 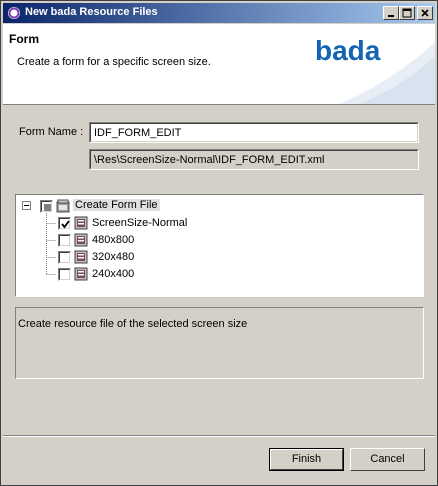 What do you see at coordinates (116, 205) in the screenshot?
I see `tree-root-label: Create Form File` at bounding box center [116, 205].